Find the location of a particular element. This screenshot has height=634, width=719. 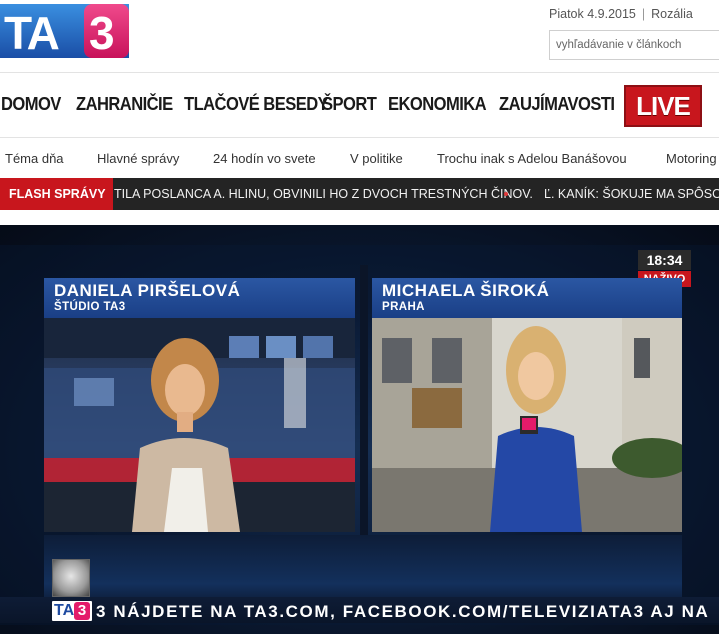

left-reporter-name: DANIELA PIRŠELOVÁ is located at coordinates (147, 290).